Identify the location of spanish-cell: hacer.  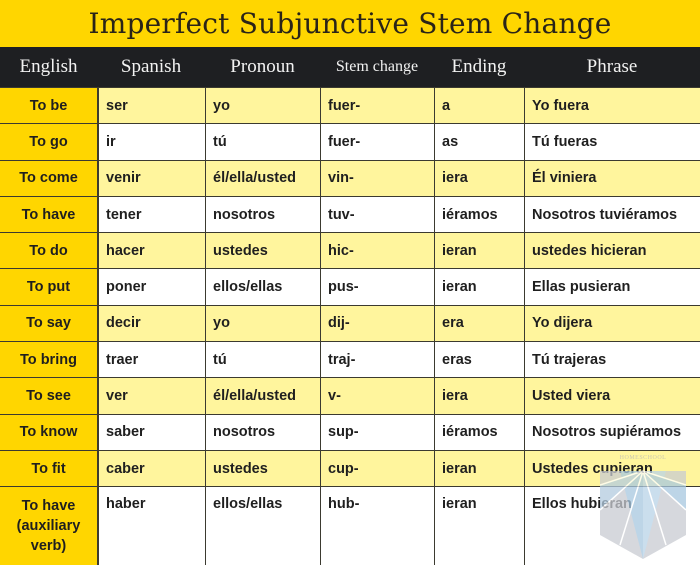
(151, 251).